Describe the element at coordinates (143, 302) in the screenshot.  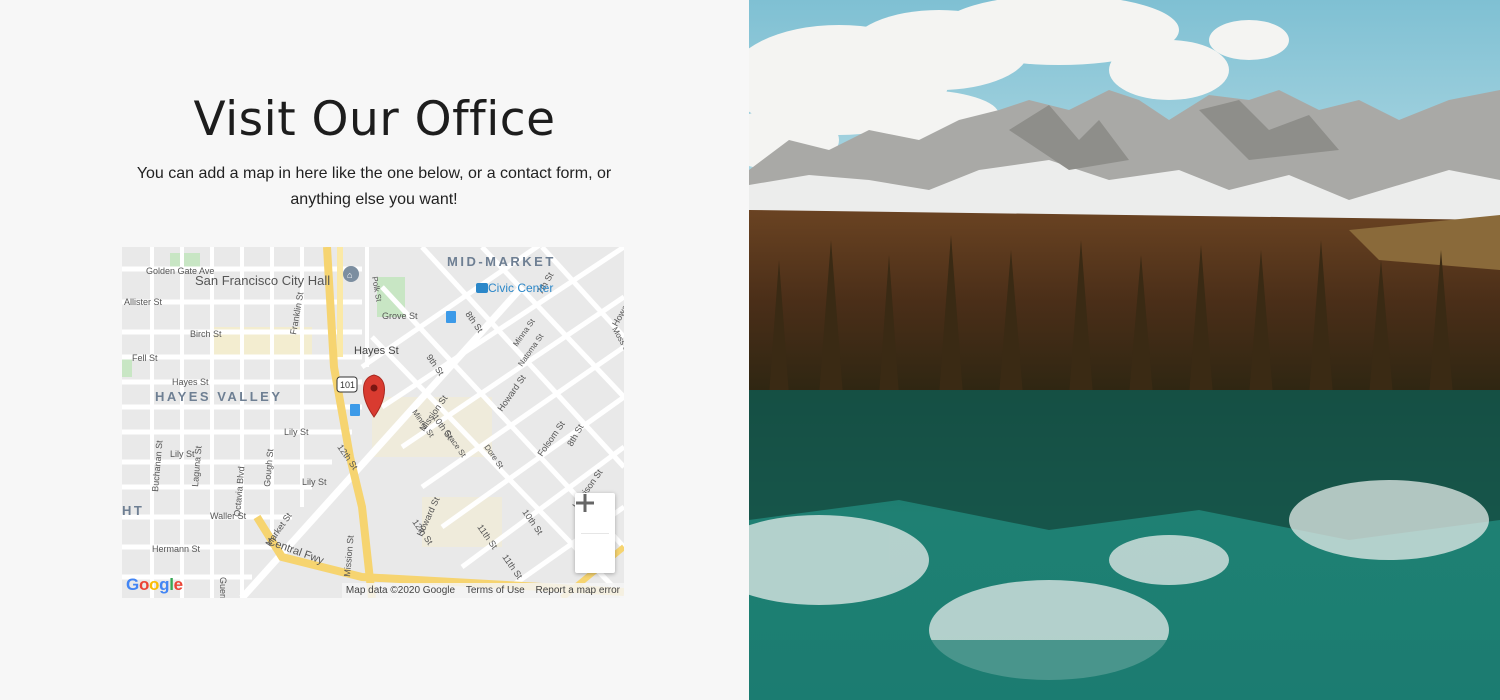
I see `street-label: Allister St` at that location.